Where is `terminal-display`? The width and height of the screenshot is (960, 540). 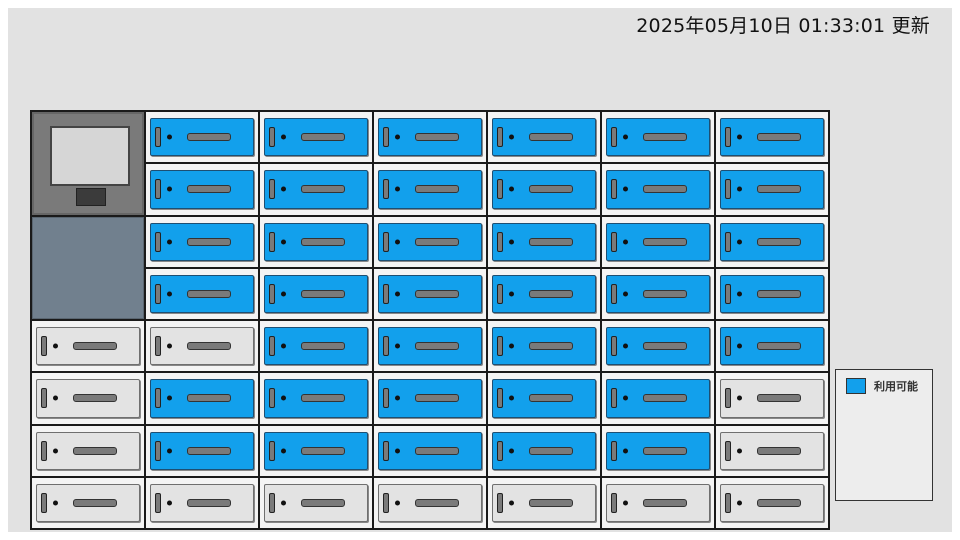
terminal-display is located at coordinates (90, 156).